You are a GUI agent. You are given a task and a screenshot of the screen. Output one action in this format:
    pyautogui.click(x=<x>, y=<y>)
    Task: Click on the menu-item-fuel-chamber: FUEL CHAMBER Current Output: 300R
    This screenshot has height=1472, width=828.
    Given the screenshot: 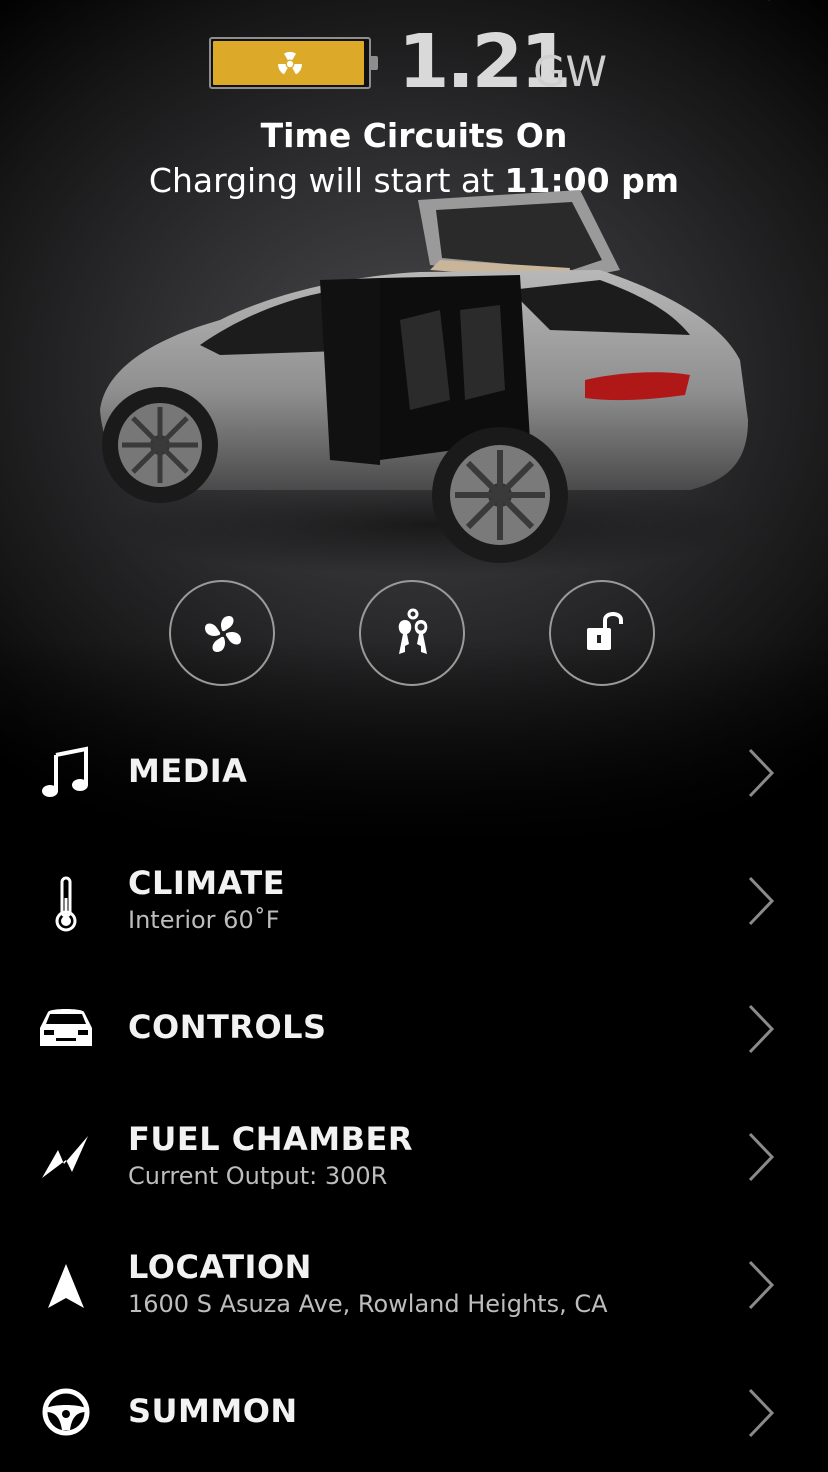 What is the action you would take?
    pyautogui.click(x=414, y=1157)
    